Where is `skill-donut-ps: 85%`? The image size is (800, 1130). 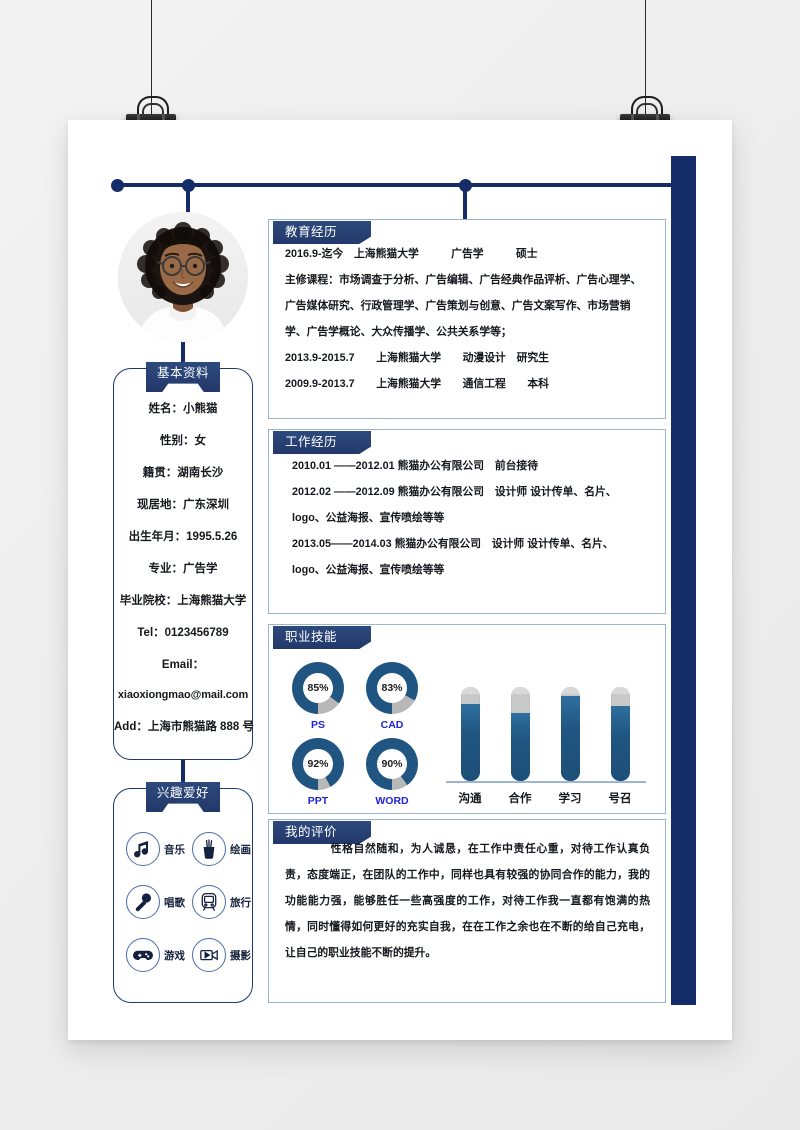 skill-donut-ps: 85% is located at coordinates (318, 688).